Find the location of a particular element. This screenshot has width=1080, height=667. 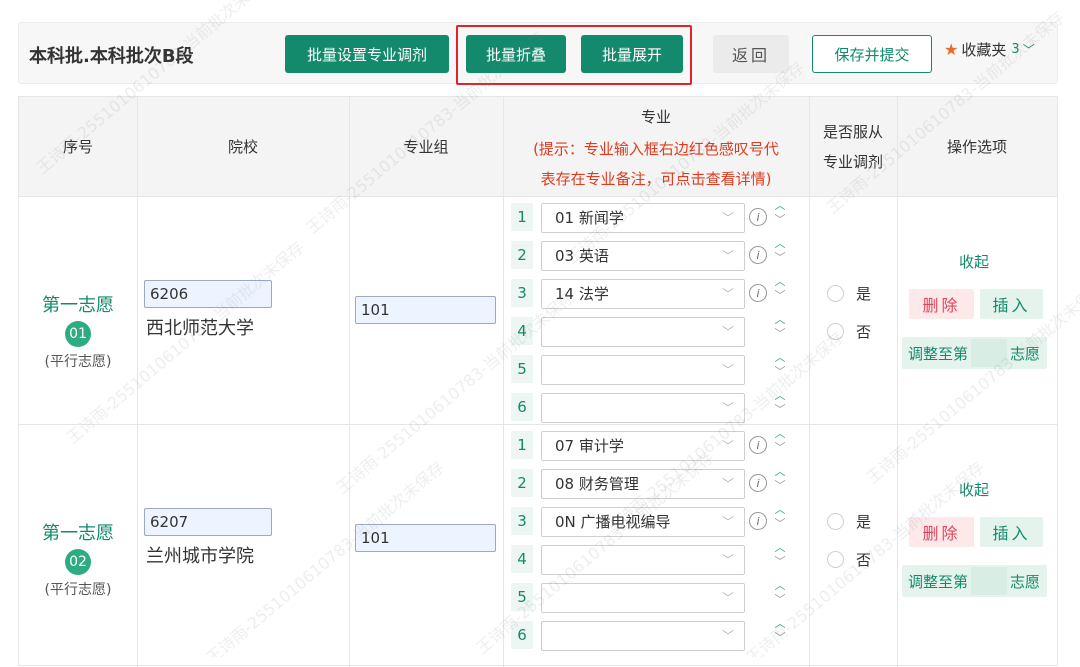

batch-adjust-button: 批量设置专业调剂 is located at coordinates (367, 54).